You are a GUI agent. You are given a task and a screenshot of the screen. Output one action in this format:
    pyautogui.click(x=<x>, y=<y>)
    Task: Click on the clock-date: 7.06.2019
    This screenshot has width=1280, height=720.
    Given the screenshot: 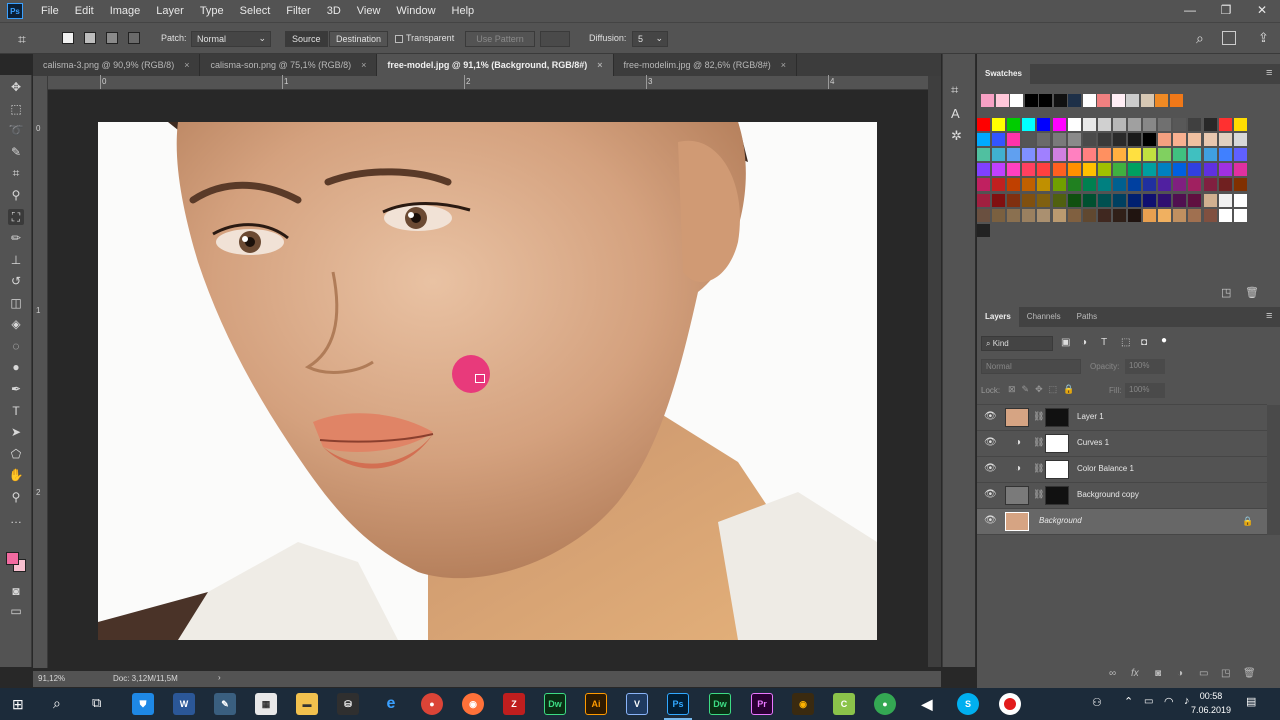 What is the action you would take?
    pyautogui.click(x=1211, y=710)
    